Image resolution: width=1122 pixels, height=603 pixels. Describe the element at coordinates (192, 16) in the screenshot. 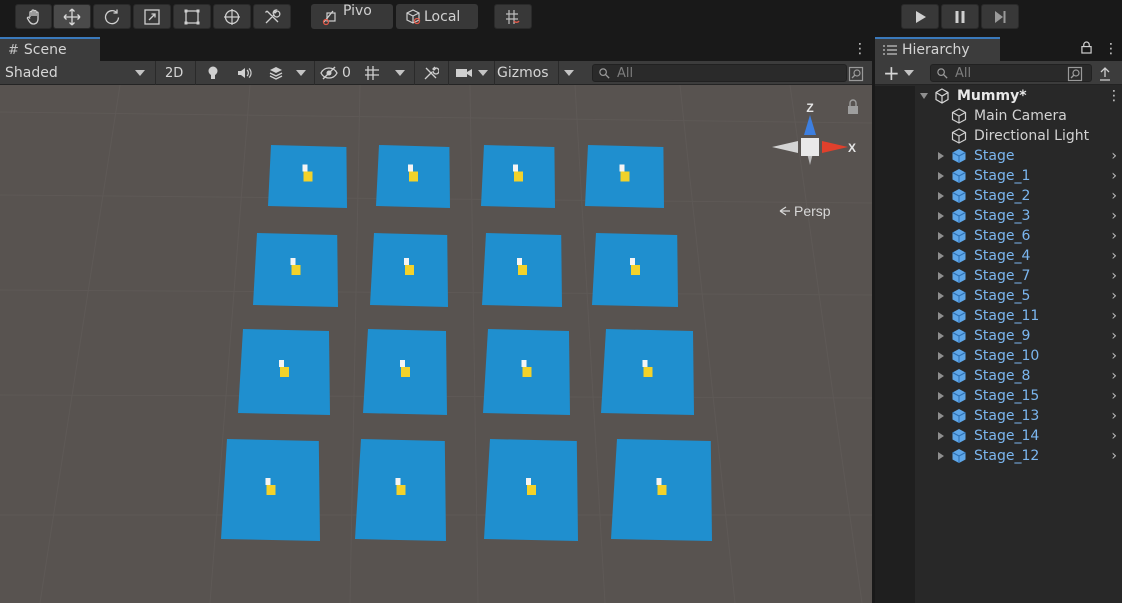

I see `rect-tool-button` at that location.